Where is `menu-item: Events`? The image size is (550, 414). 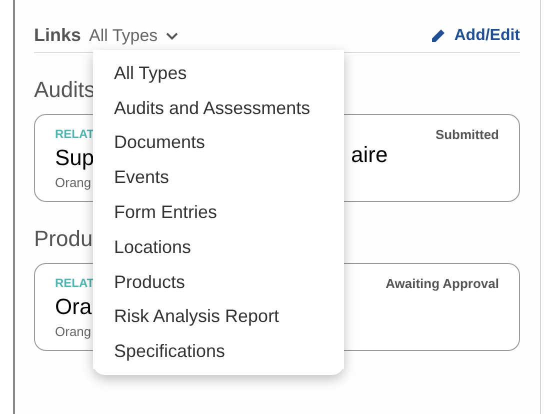
menu-item: Events is located at coordinates (218, 178).